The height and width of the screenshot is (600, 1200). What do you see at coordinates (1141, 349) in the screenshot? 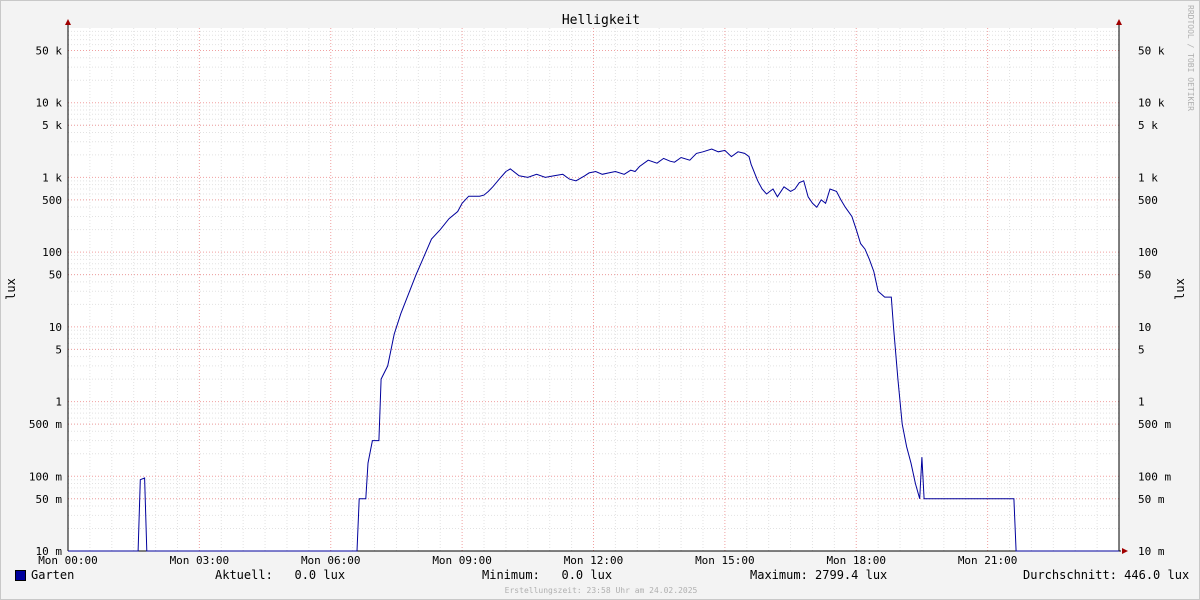
I see `y-tick-label-right: 5` at bounding box center [1141, 349].